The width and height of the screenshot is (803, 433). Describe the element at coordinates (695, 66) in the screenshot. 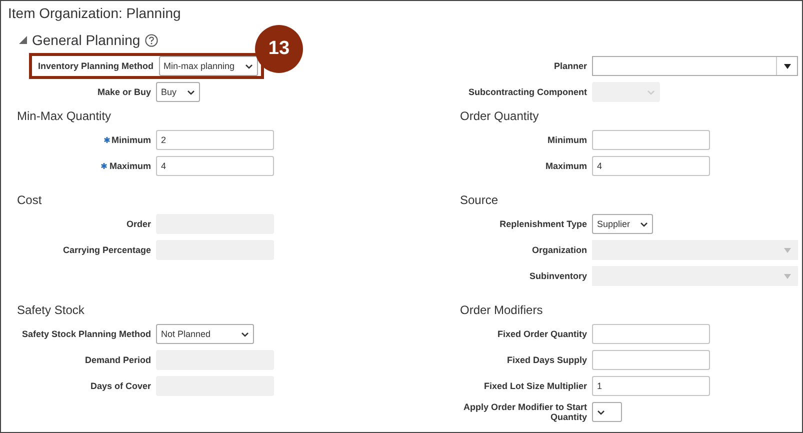

I see `combo-field` at that location.